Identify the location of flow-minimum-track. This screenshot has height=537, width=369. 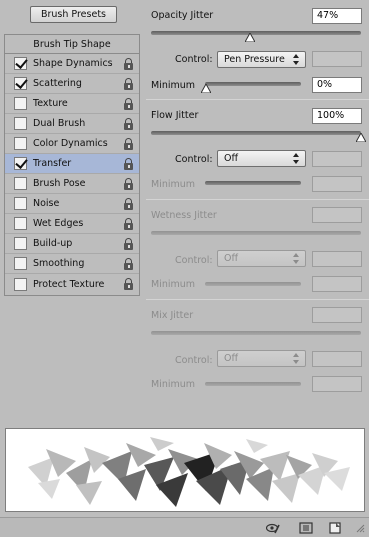
(253, 183).